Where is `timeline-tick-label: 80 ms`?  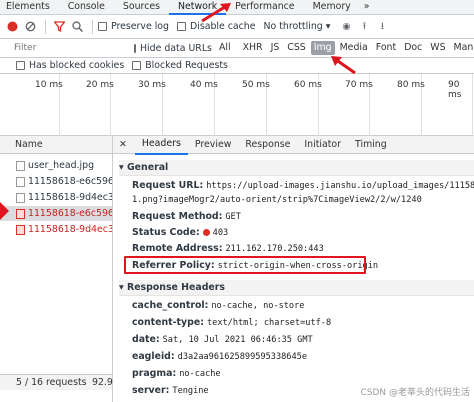 timeline-tick-label: 80 ms is located at coordinates (411, 85).